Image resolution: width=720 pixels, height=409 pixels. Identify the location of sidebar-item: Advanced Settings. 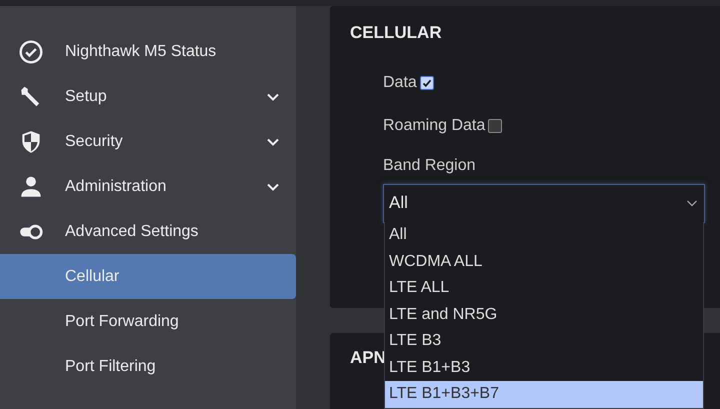
(148, 231).